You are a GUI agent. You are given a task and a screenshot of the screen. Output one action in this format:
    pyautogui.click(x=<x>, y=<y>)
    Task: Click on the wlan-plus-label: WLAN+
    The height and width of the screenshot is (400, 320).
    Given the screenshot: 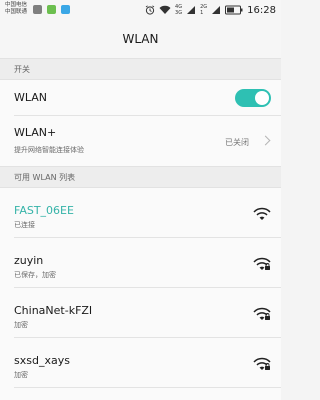 What is the action you would take?
    pyautogui.click(x=35, y=132)
    